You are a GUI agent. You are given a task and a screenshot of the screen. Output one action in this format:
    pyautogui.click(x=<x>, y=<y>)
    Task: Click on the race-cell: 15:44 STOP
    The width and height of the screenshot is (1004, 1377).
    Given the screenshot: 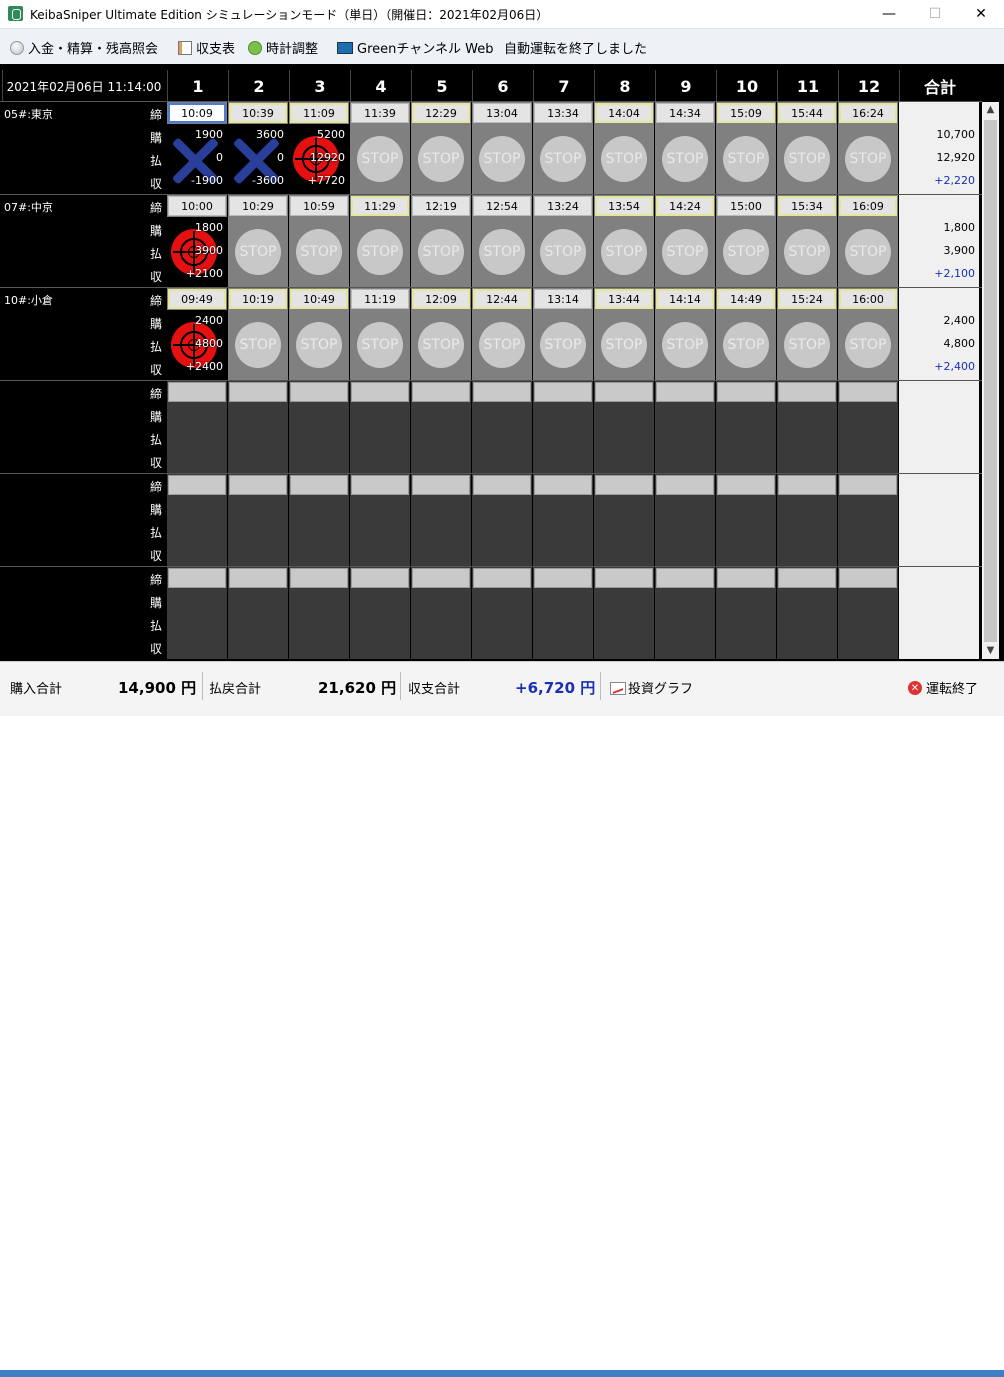 What is the action you would take?
    pyautogui.click(x=807, y=148)
    